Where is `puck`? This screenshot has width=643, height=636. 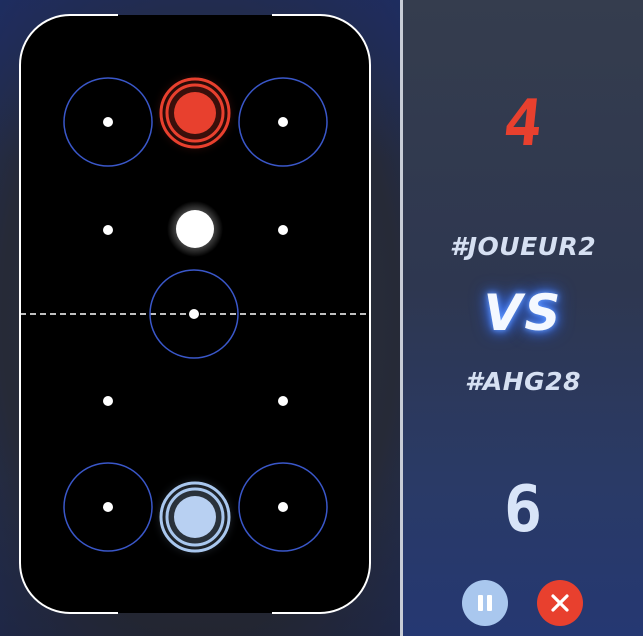
puck is located at coordinates (195, 229).